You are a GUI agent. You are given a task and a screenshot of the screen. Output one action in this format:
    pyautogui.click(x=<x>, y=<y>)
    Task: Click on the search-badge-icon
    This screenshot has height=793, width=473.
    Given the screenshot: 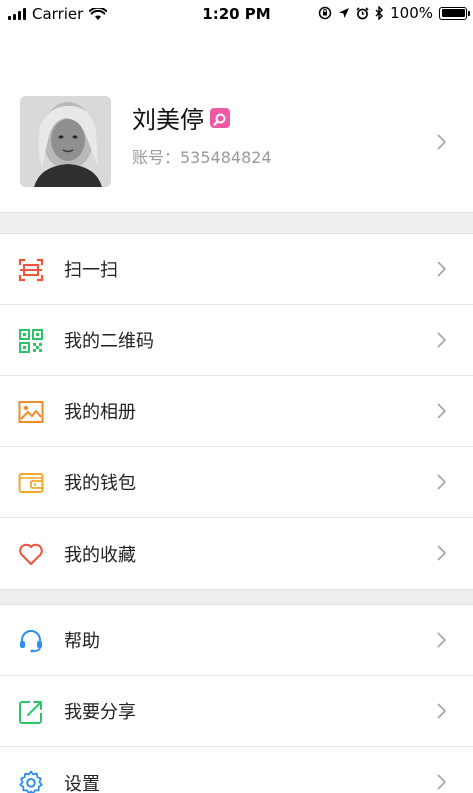 What is the action you would take?
    pyautogui.click(x=220, y=117)
    